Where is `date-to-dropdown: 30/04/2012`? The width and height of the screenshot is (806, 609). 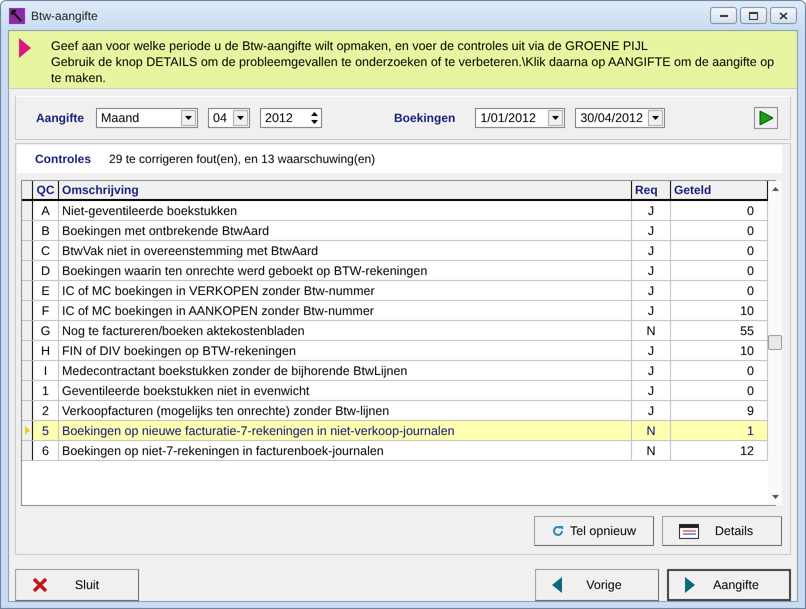 date-to-dropdown: 30/04/2012 is located at coordinates (620, 118).